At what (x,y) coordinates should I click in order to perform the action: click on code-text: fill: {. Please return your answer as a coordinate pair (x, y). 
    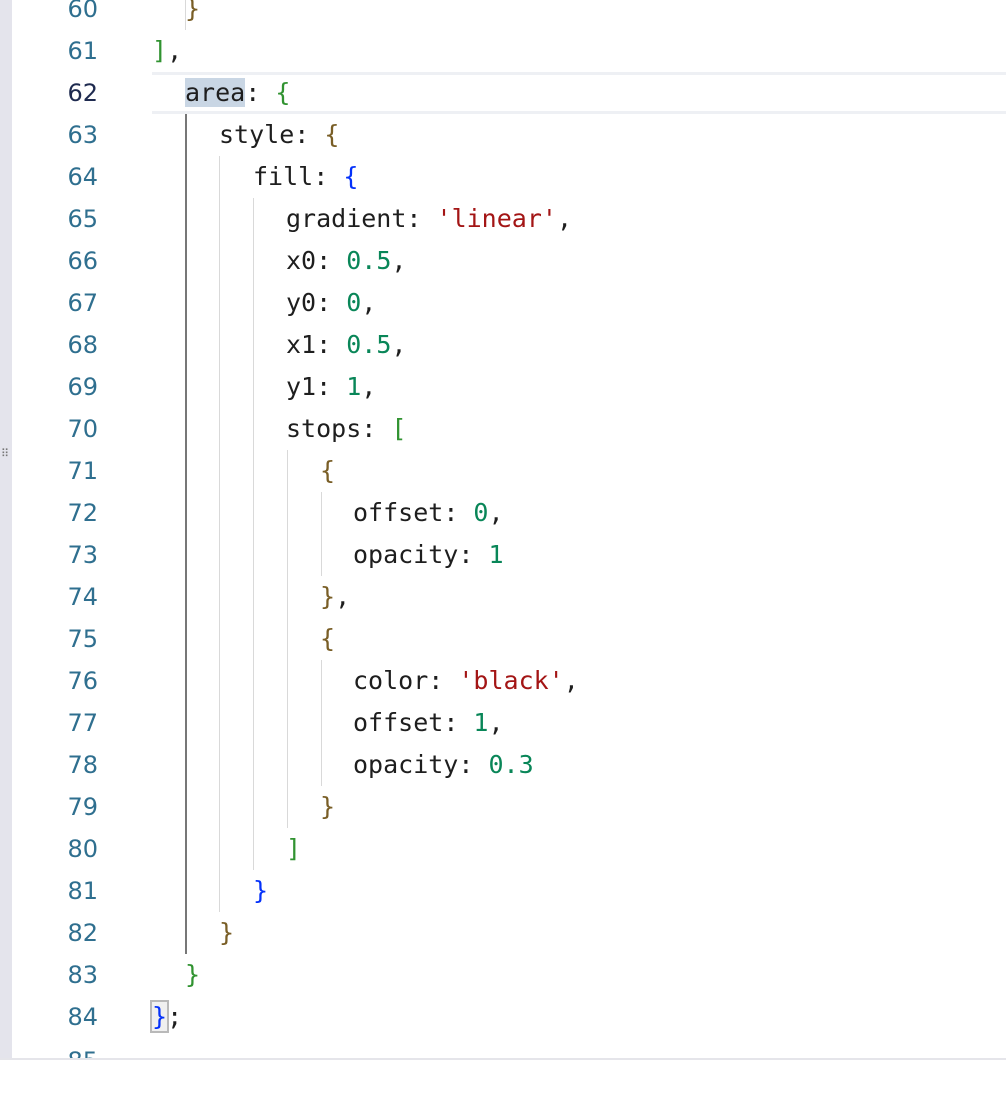
    Looking at the image, I should click on (305, 177).